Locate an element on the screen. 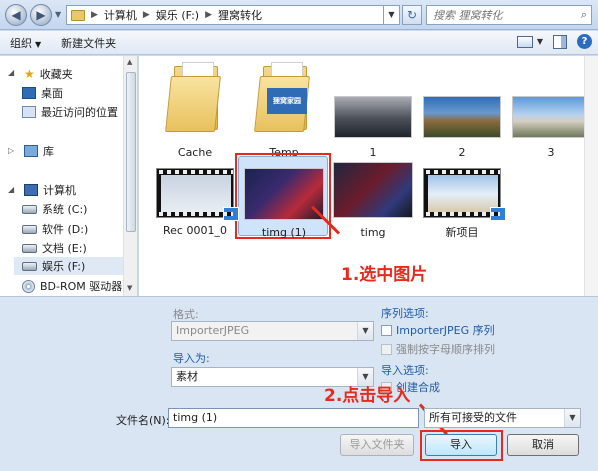 This screenshot has height=471, width=598. scroll-down-icon: ▼ is located at coordinates (129, 288).